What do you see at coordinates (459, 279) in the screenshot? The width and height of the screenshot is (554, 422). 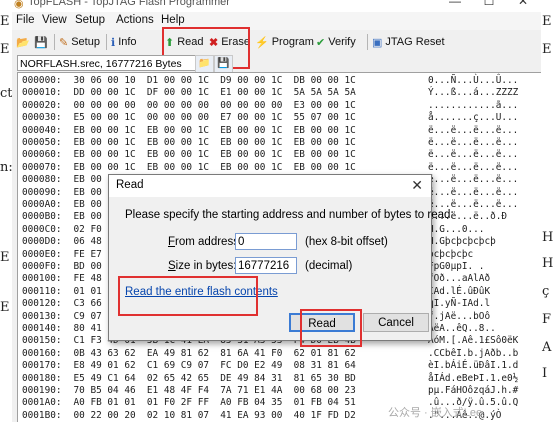 I see `hex-ascii: fOð...aAlAð` at bounding box center [459, 279].